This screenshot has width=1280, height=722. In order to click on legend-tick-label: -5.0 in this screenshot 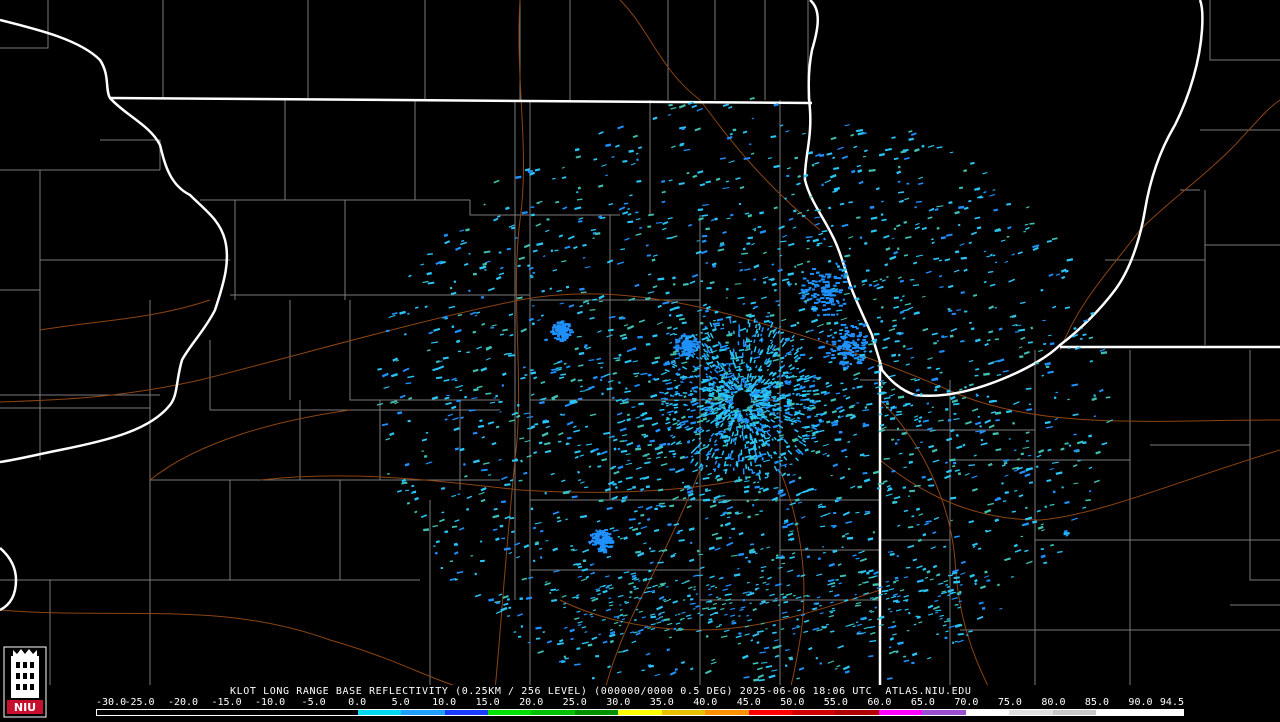, I will do `click(313, 702)`.